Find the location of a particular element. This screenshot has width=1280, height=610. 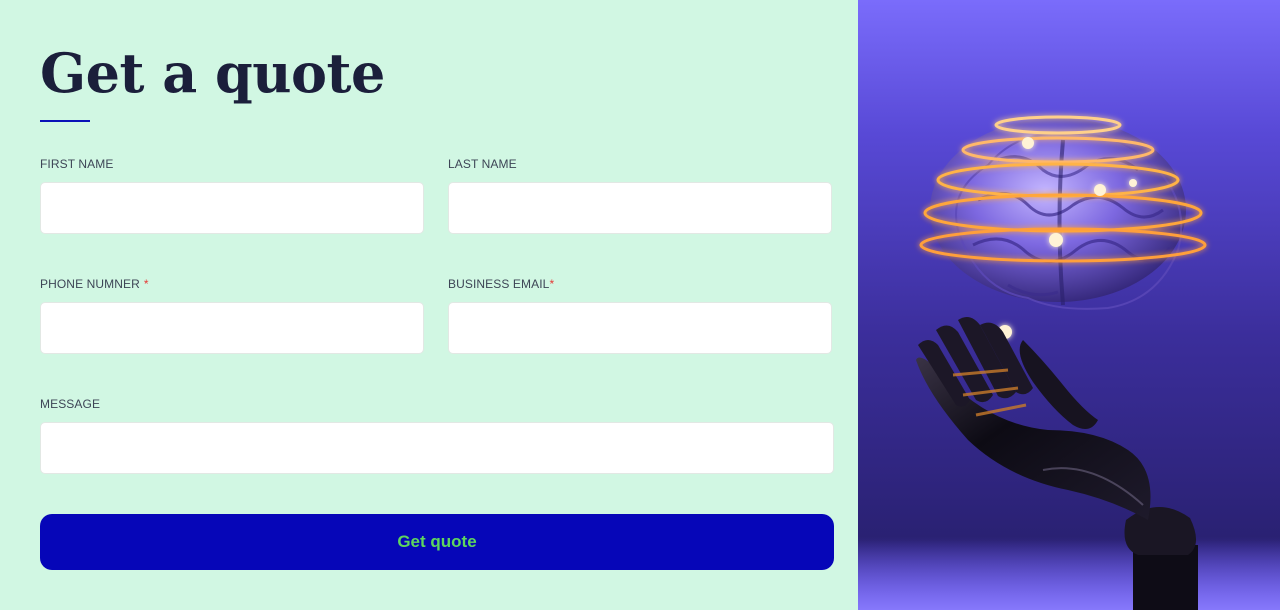

phone-label-text: PHONE NUMNER is located at coordinates (90, 284).